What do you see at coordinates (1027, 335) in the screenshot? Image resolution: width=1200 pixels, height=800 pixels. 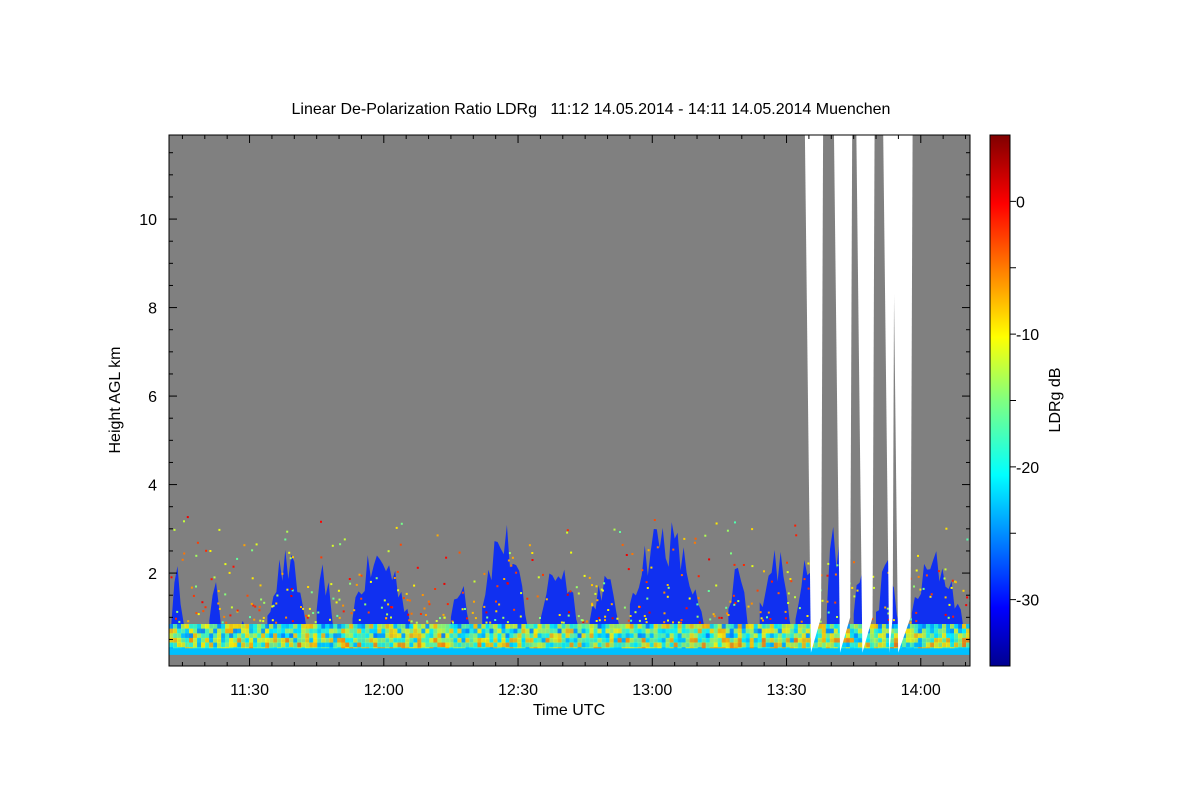 I see `colorbar-tick-label: -10` at bounding box center [1027, 335].